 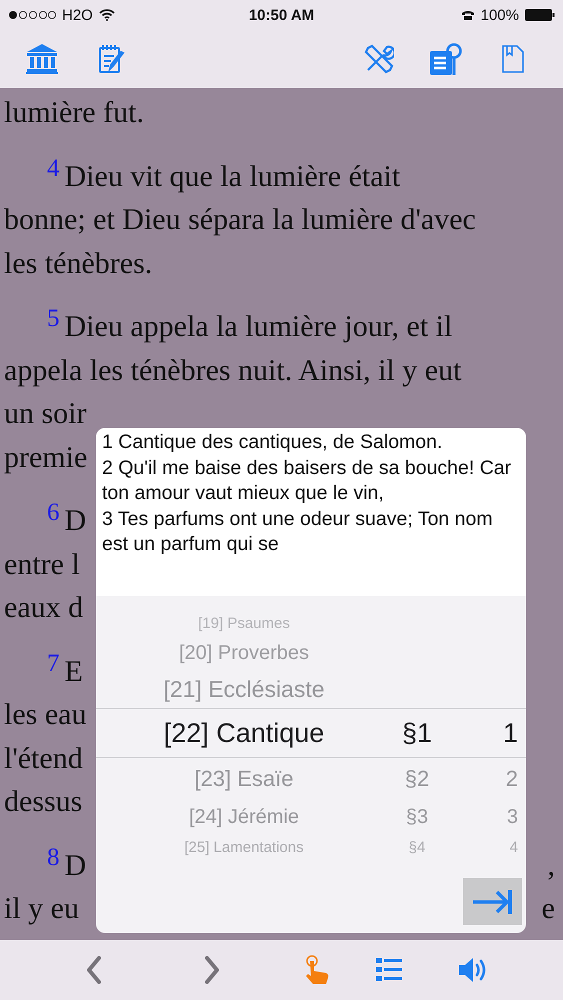 I want to click on forward-icon, so click(x=212, y=970).